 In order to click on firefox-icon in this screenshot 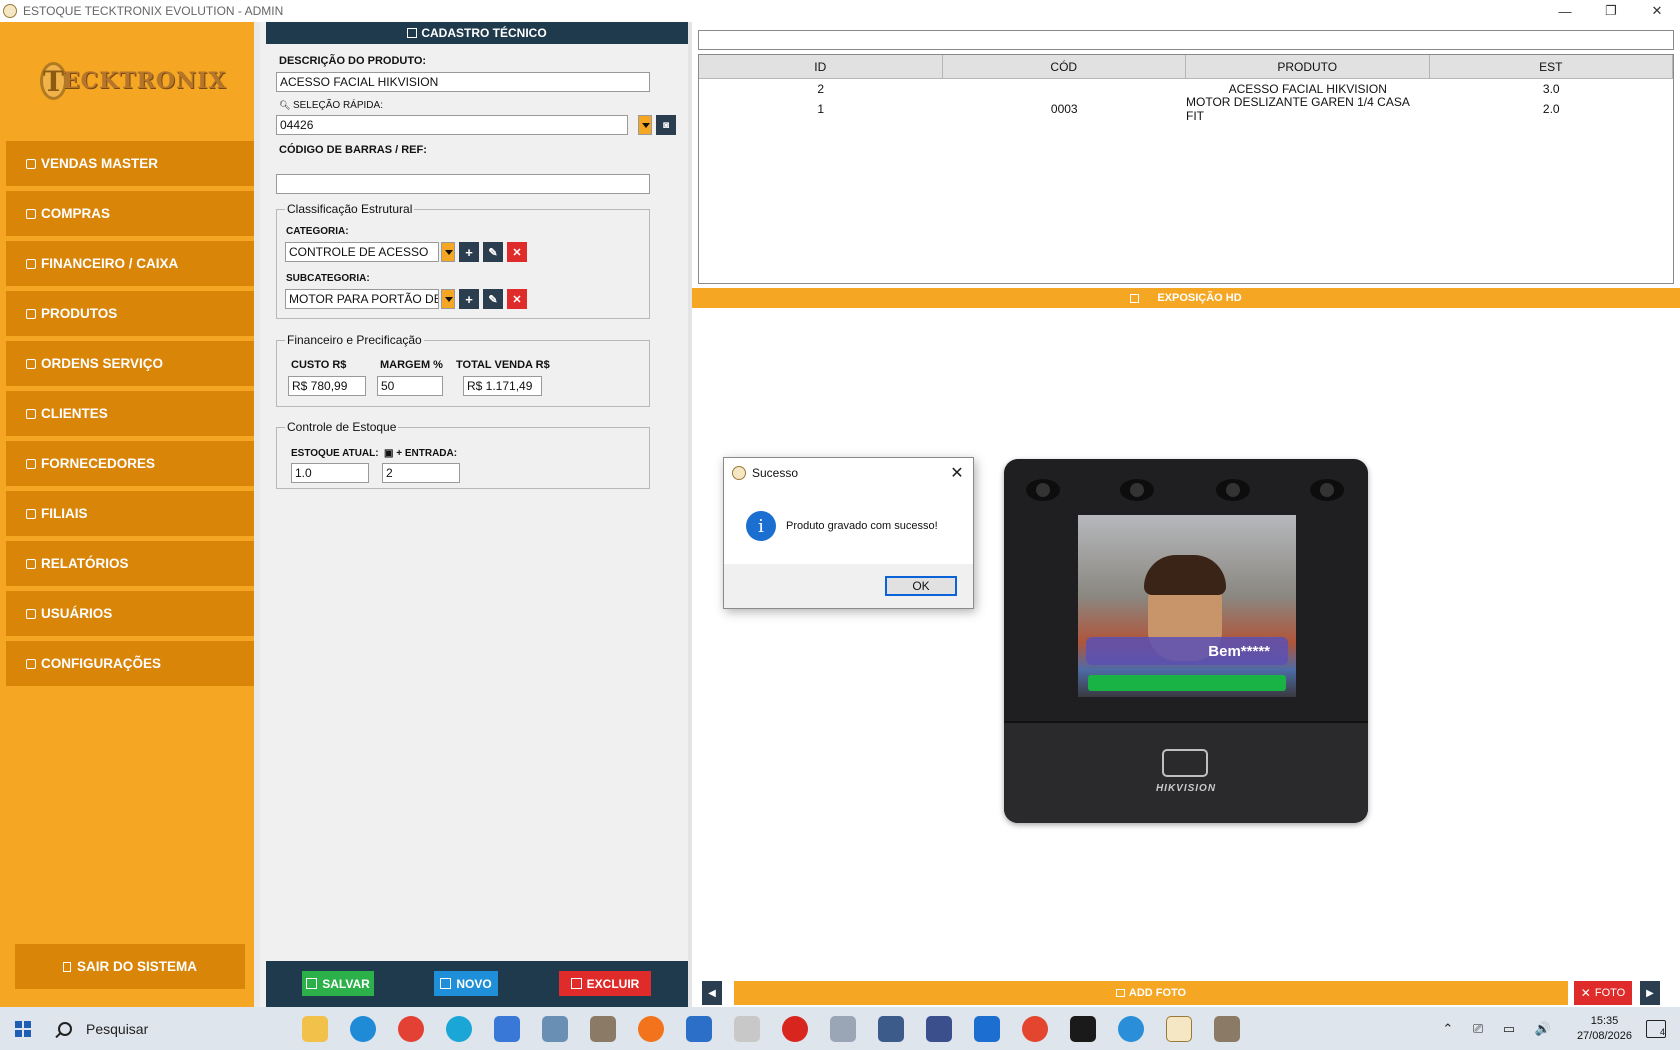, I will do `click(651, 1028)`.